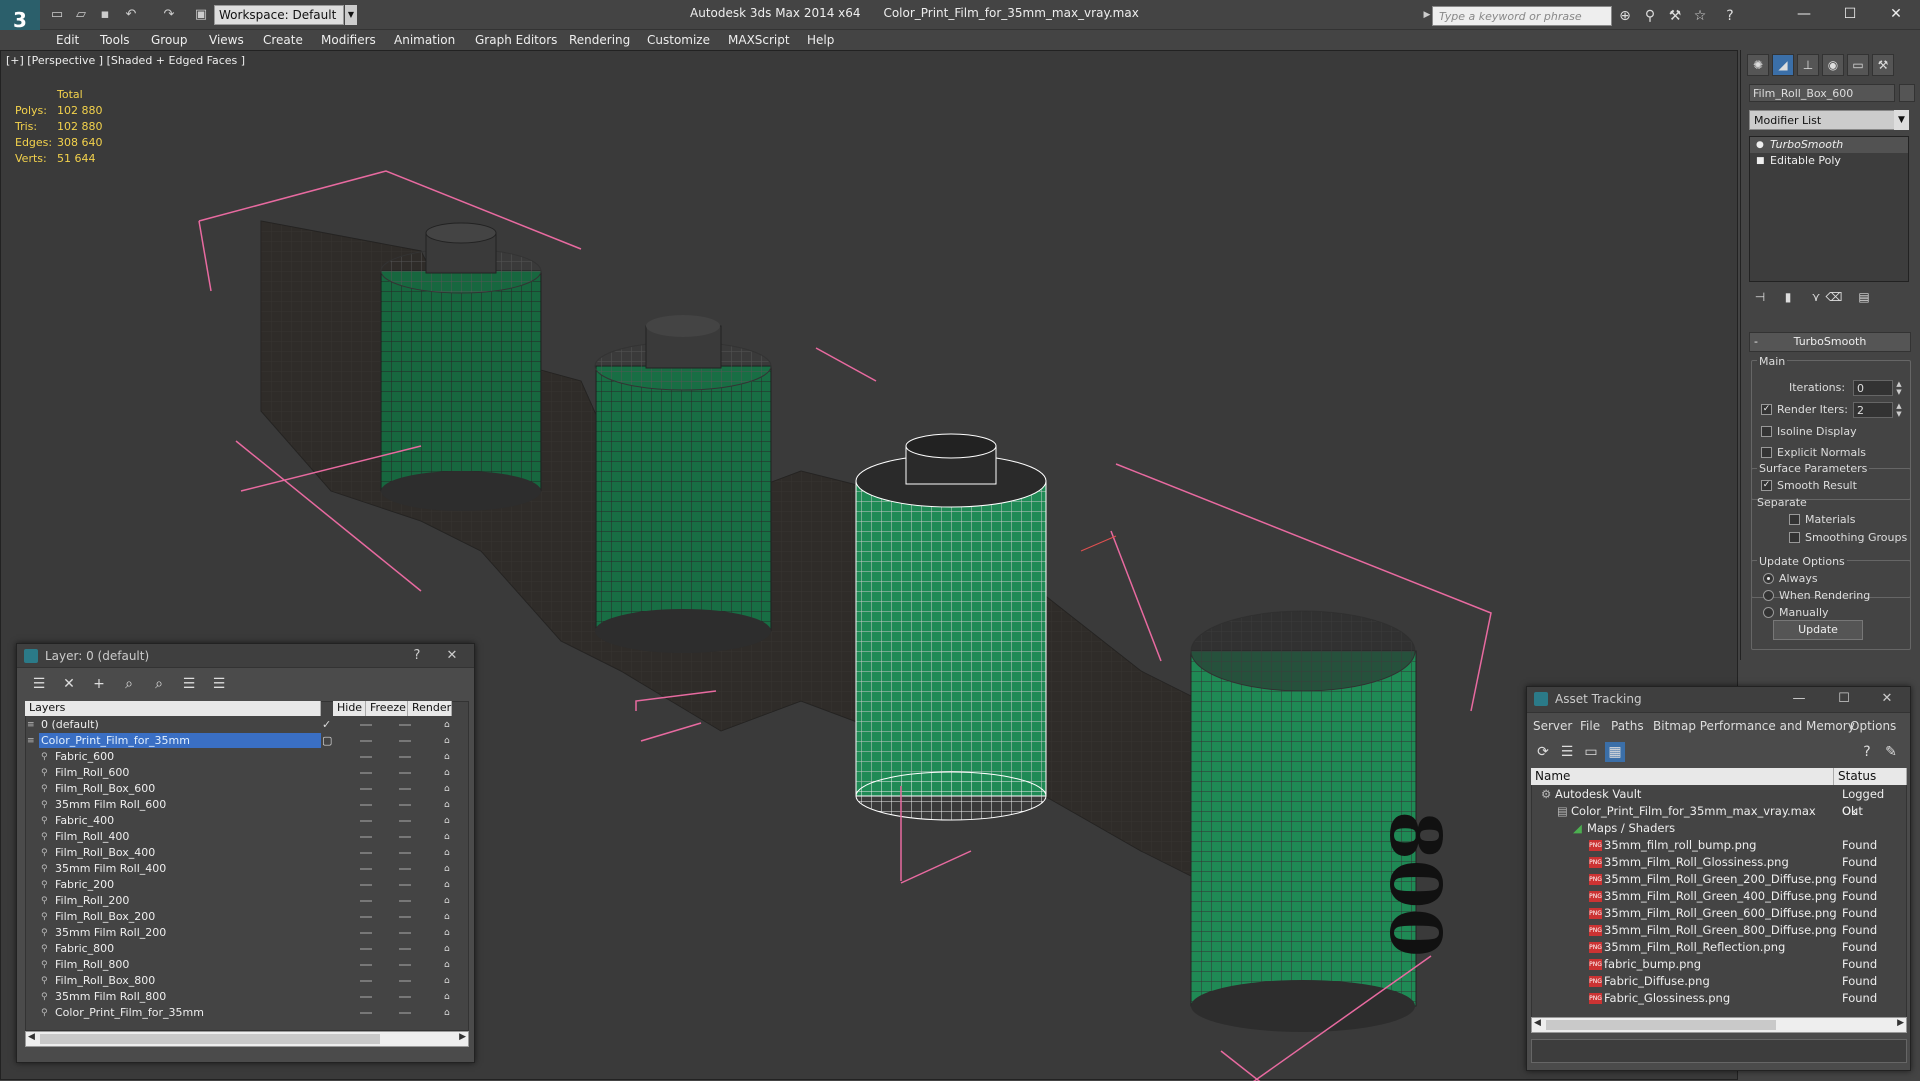 The image size is (1920, 1081). What do you see at coordinates (1766, 452) in the screenshot?
I see `explicit-normals-checkbox` at bounding box center [1766, 452].